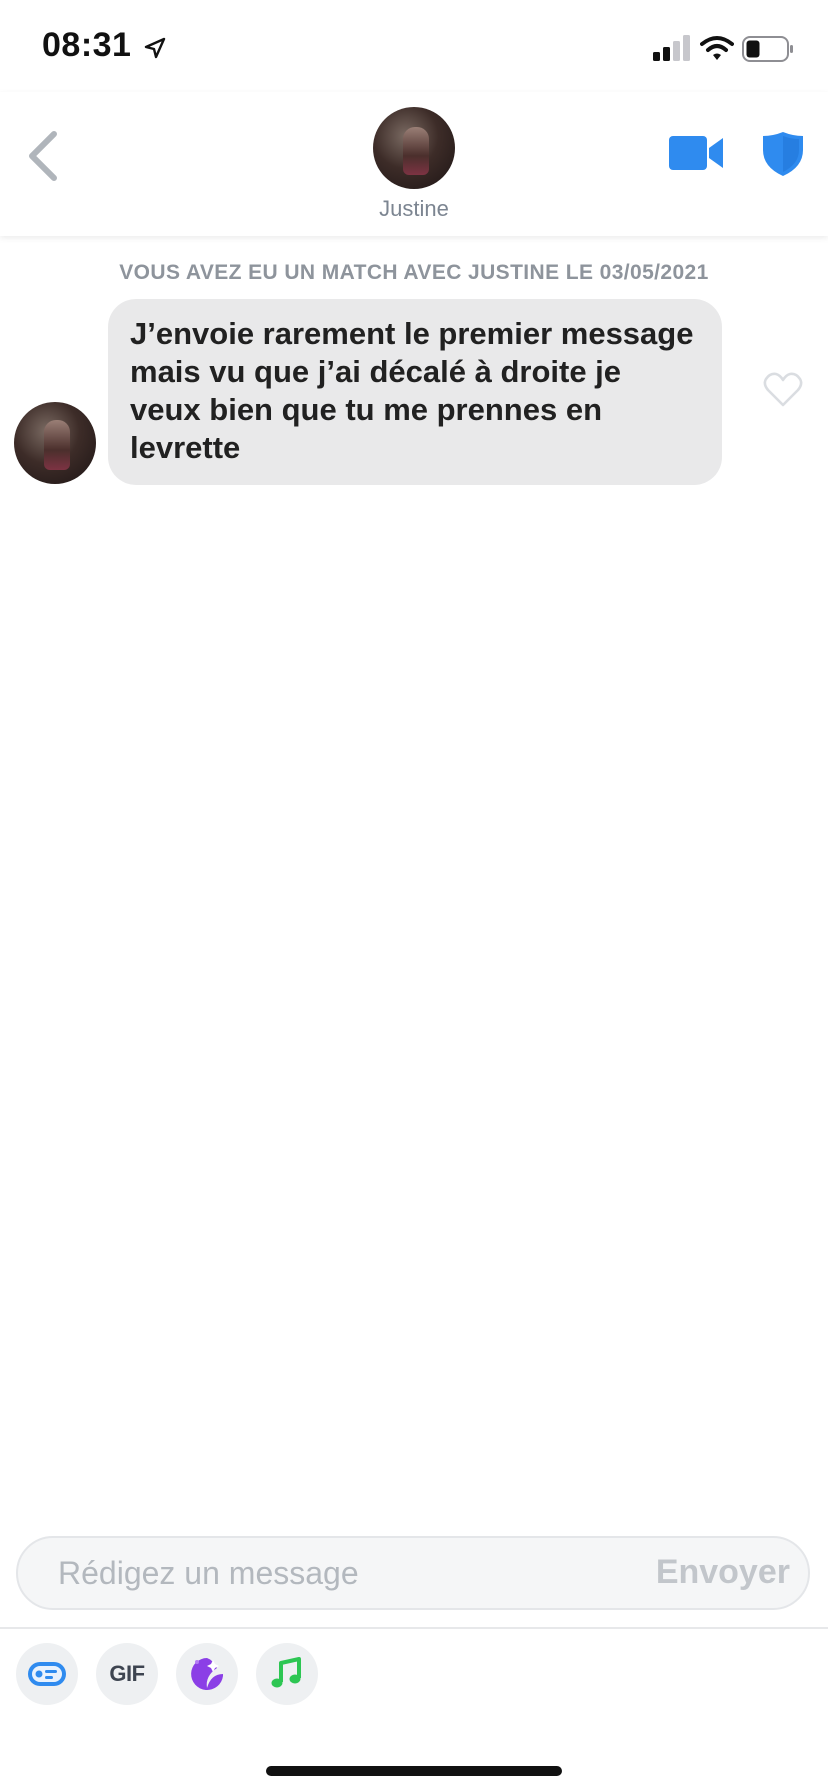 This screenshot has width=828, height=1792. I want to click on message-avatar, so click(55, 443).